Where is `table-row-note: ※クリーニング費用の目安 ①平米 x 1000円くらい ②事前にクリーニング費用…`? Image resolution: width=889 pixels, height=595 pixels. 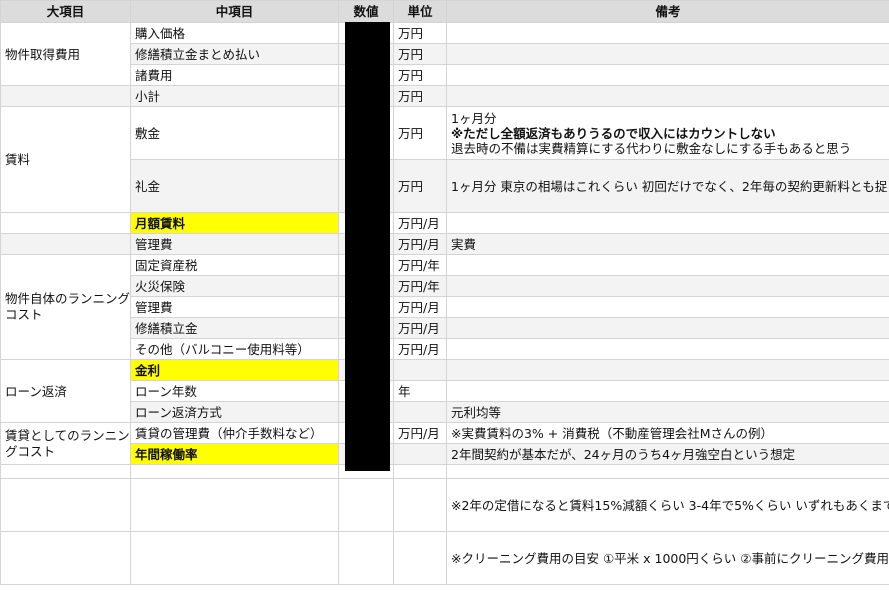
table-row-note: ※クリーニング費用の目安 ①平米 x 1000円くらい ②事前にクリーニング費用… is located at coordinates (444, 558).